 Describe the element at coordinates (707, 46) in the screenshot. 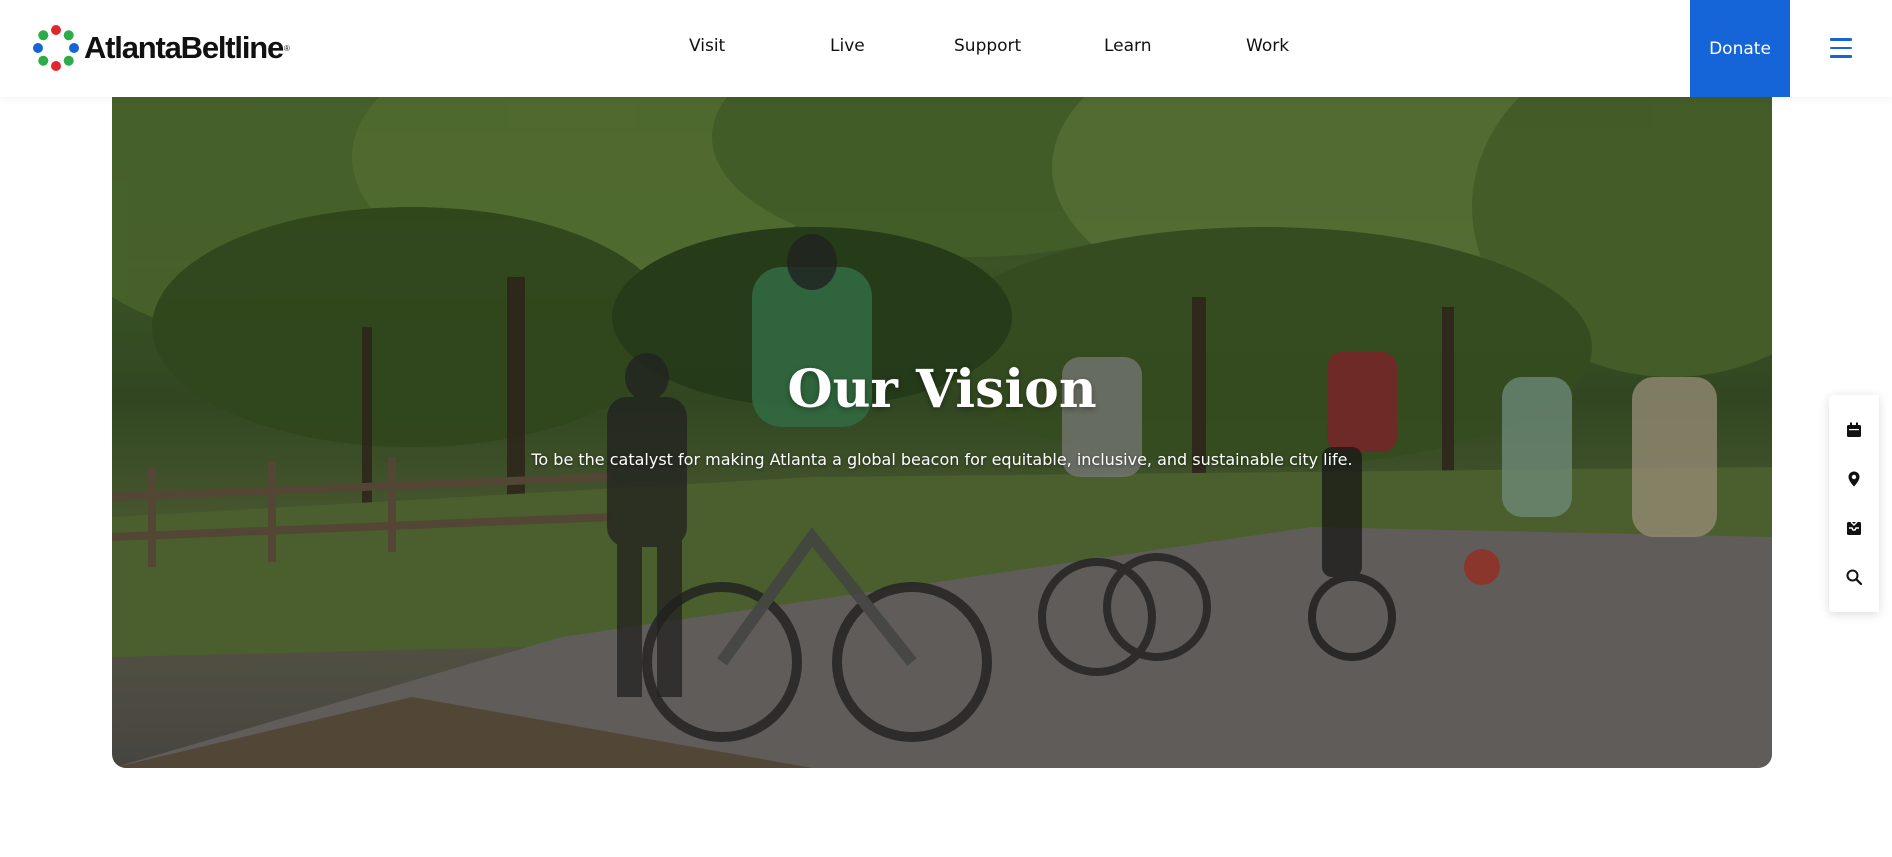

I see `nav-visit: Visit` at that location.